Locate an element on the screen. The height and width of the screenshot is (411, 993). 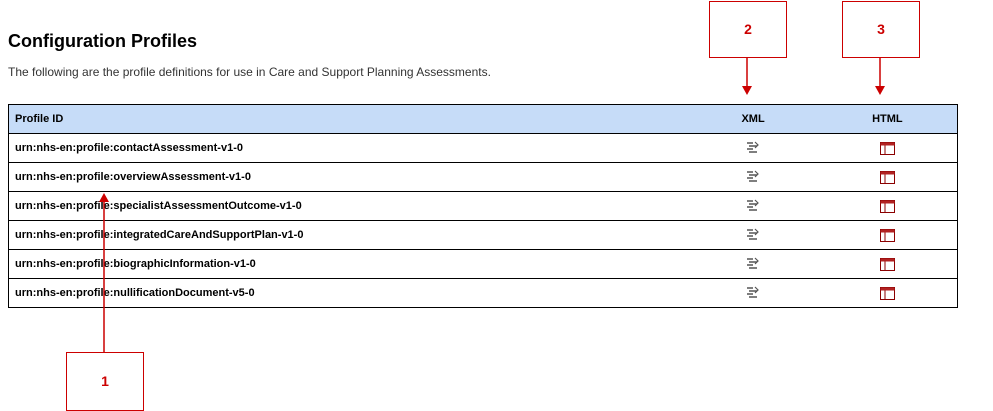
annotation-callout-1: 1 is located at coordinates (105, 381).